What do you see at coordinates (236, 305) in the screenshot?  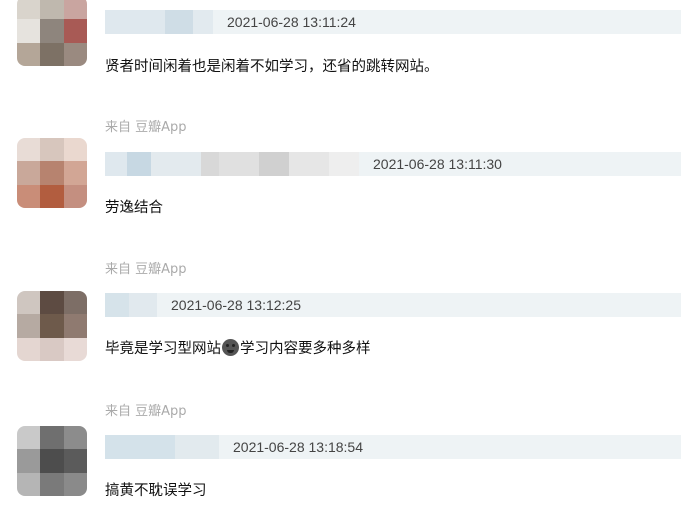 I see `comment-timestamp: 2021-06-28 13:12:25` at bounding box center [236, 305].